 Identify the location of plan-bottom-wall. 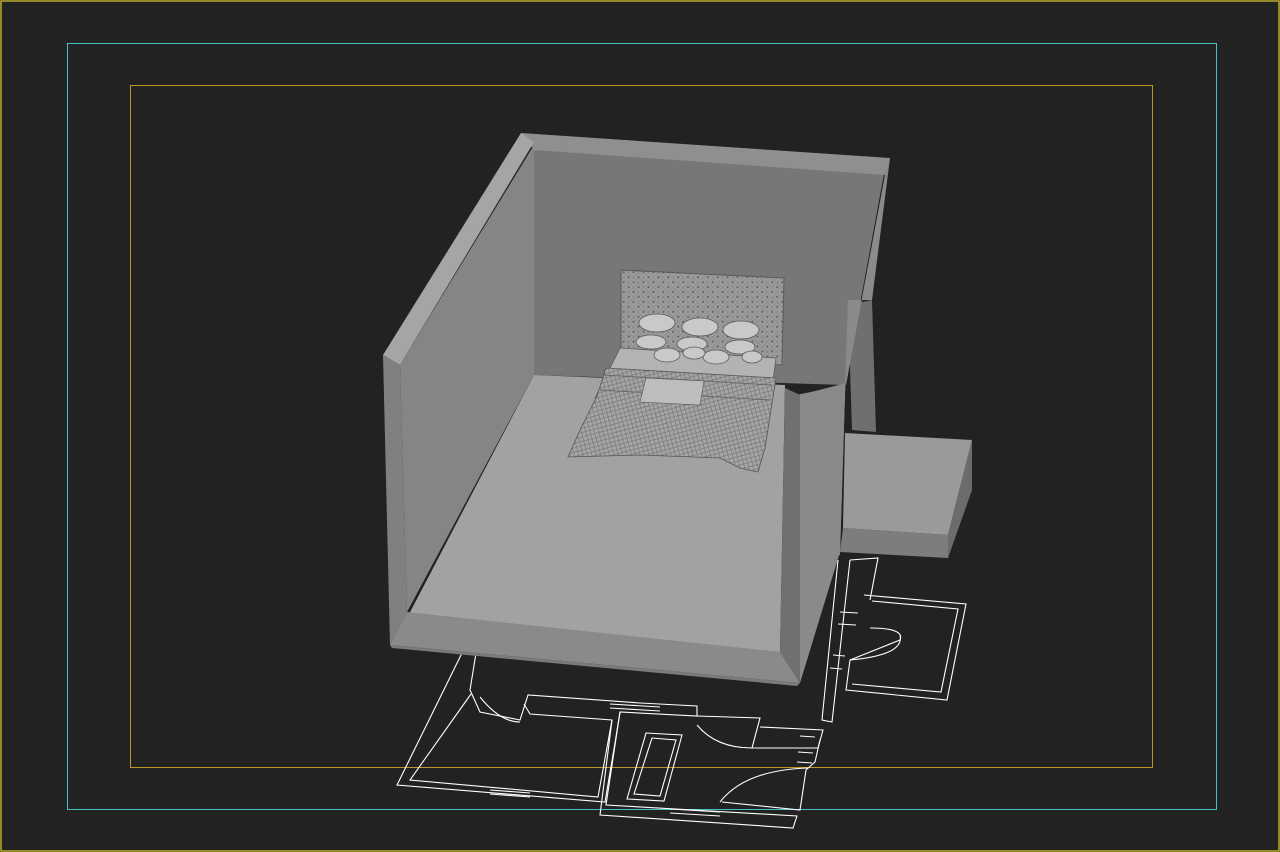
(771, 775).